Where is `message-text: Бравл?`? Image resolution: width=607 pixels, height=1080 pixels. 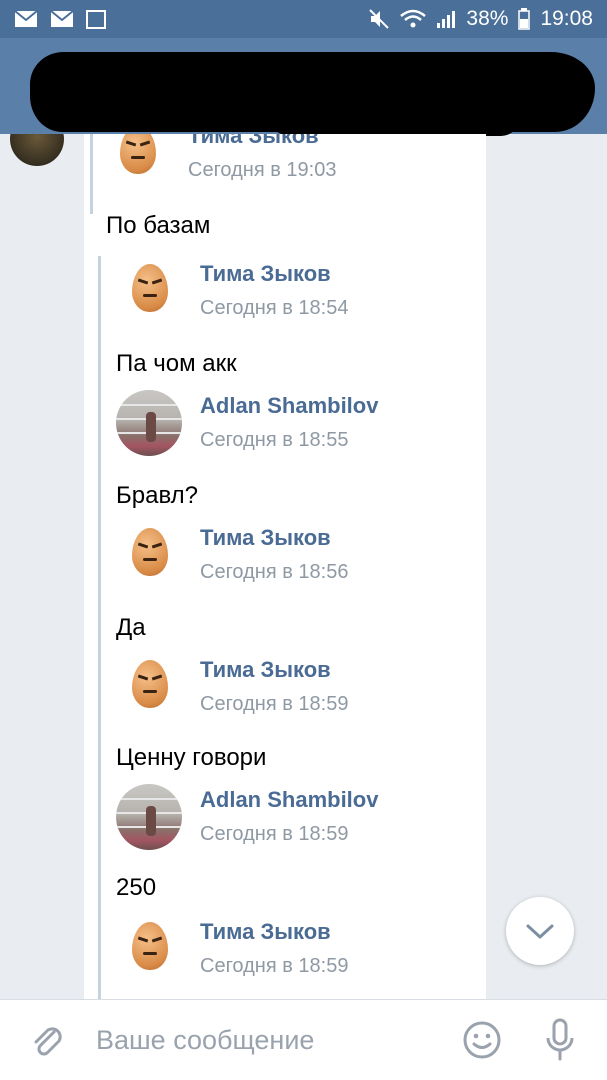
message-text: Бравл? is located at coordinates (157, 495).